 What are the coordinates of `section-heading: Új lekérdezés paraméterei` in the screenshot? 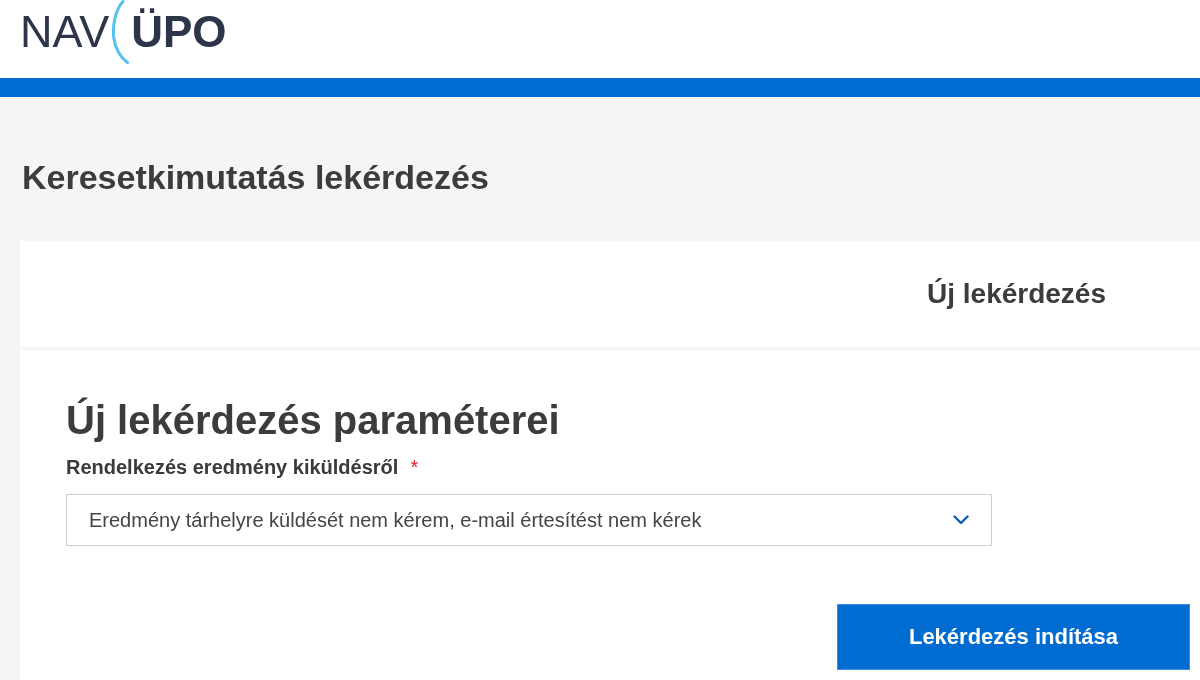 It's located at (313, 420).